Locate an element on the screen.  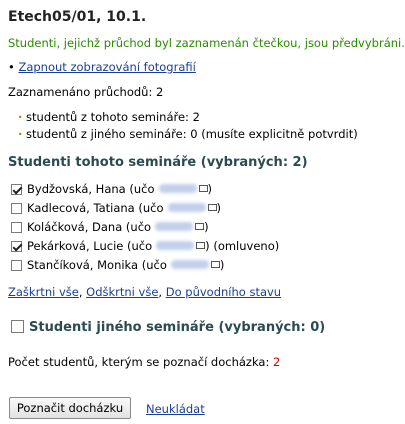
student-note: (omluveno) is located at coordinates (246, 246).